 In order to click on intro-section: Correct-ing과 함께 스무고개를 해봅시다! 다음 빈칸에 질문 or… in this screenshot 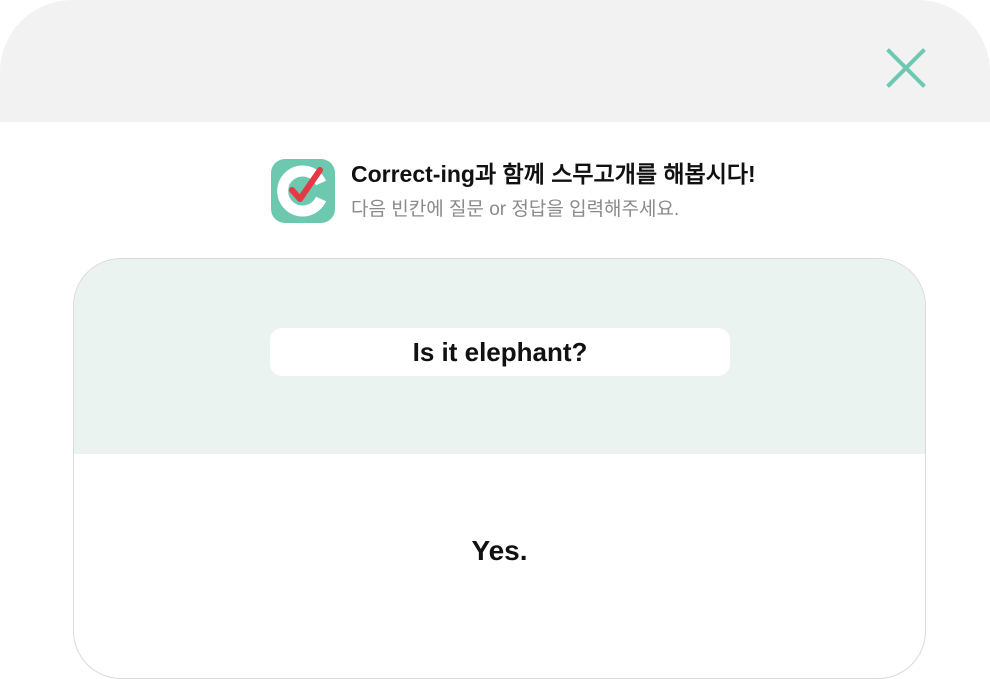, I will do `click(513, 191)`.